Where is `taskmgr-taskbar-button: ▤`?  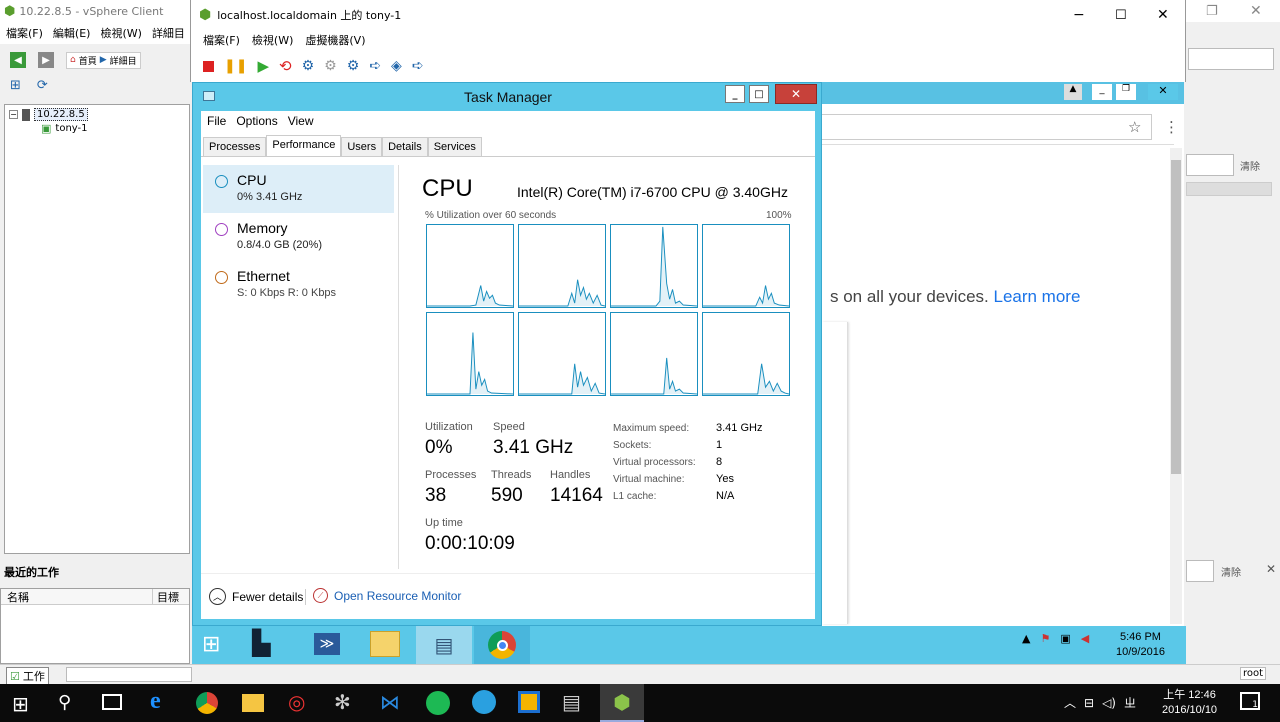 taskmgr-taskbar-button: ▤ is located at coordinates (444, 645).